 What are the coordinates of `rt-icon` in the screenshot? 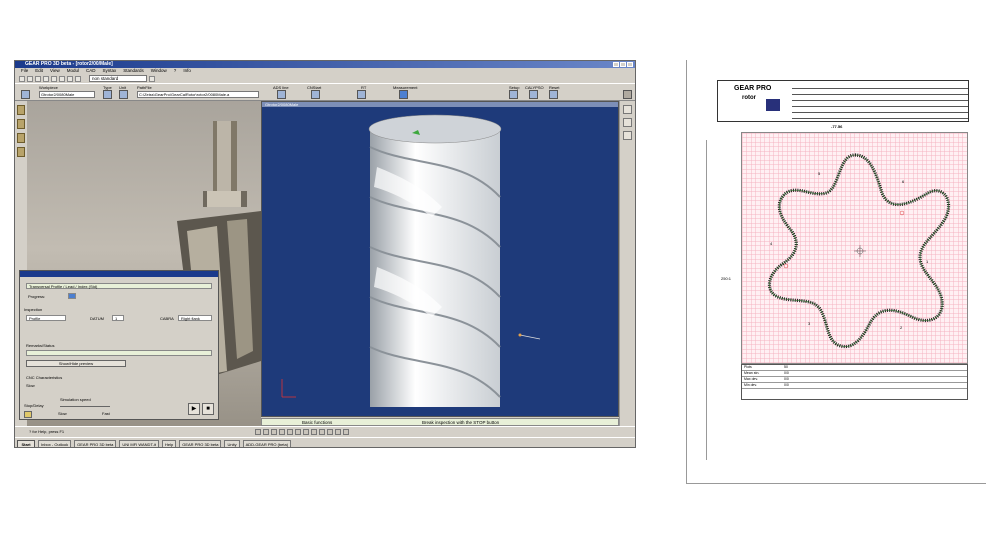 It's located at (361, 94).